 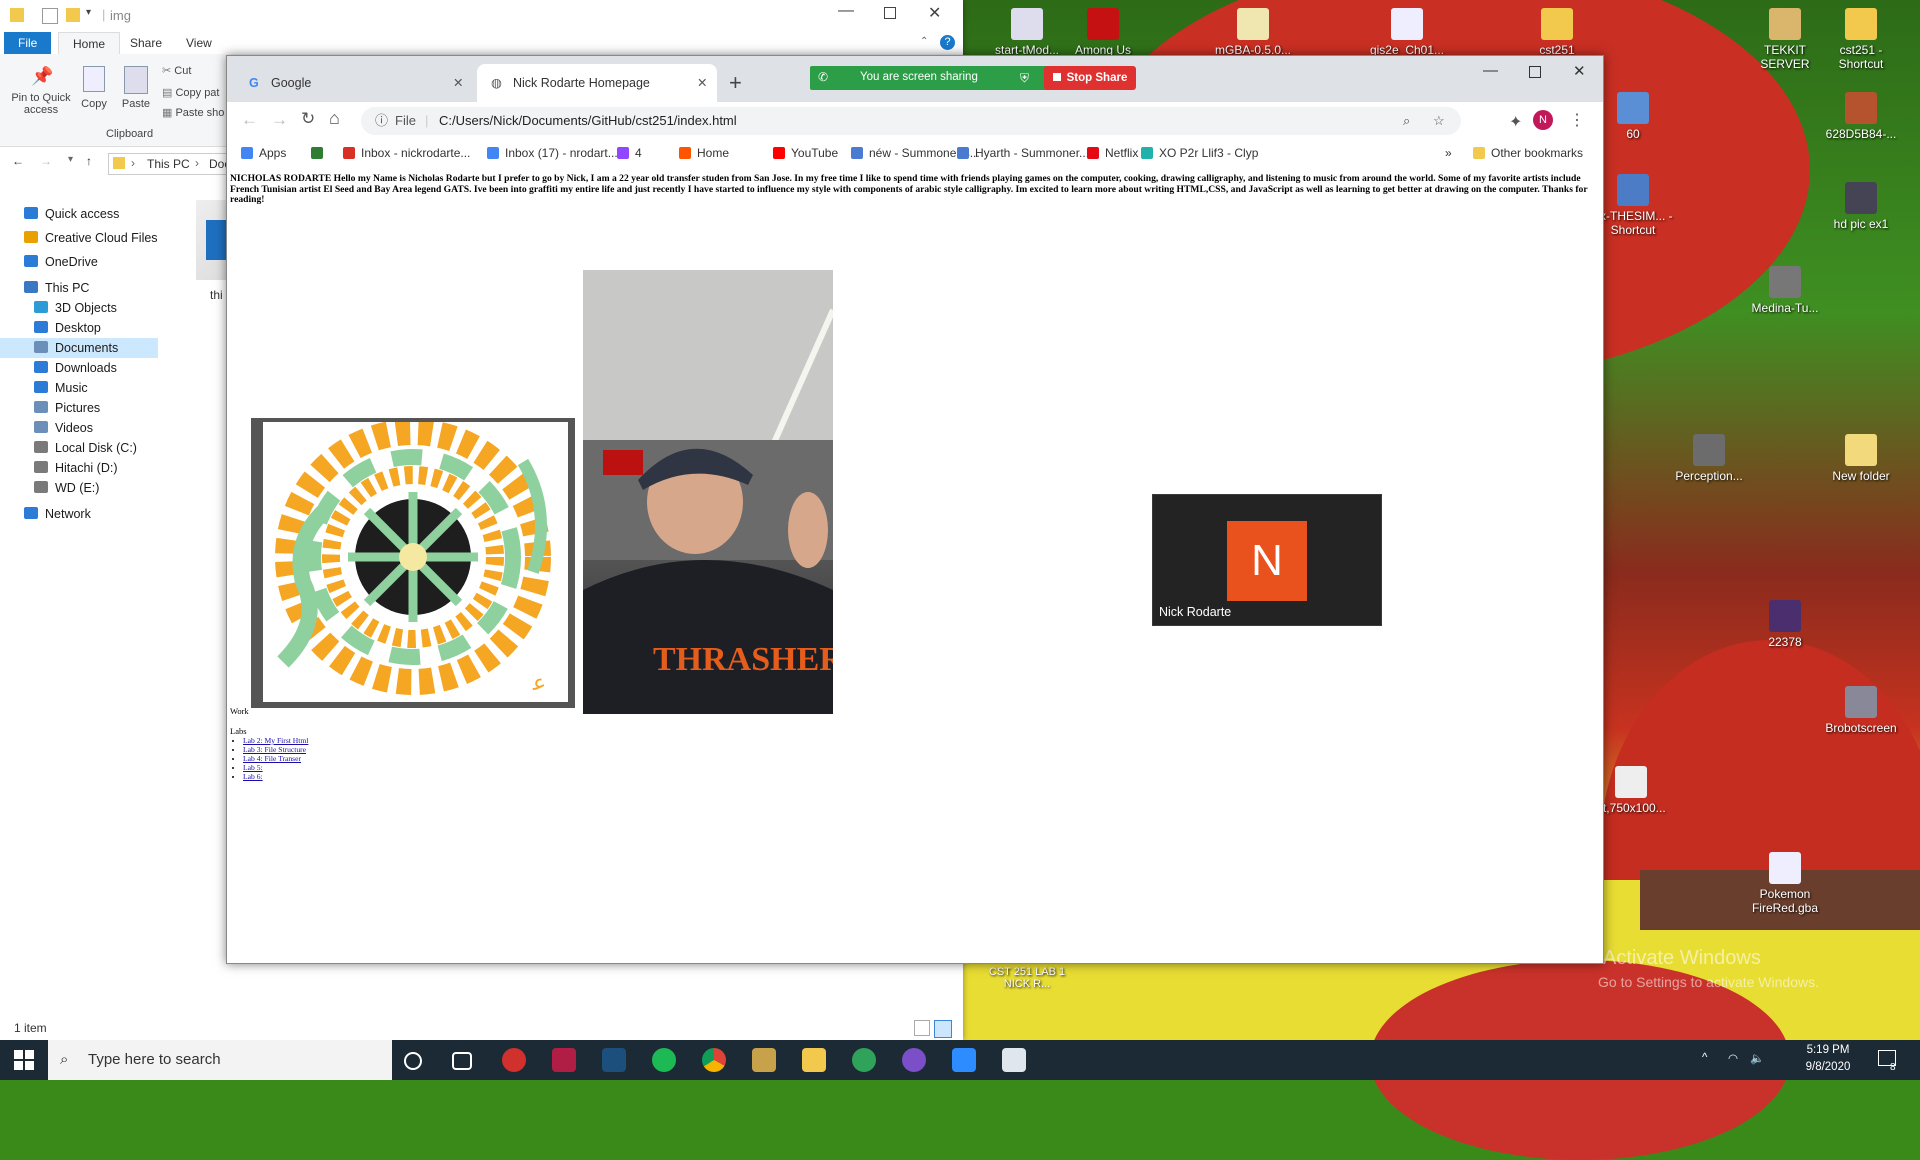 What do you see at coordinates (597, 83) in the screenshot?
I see `tab-nick-rodarte-homepage: ◍ Nick Rodarte Homepage ✕` at bounding box center [597, 83].